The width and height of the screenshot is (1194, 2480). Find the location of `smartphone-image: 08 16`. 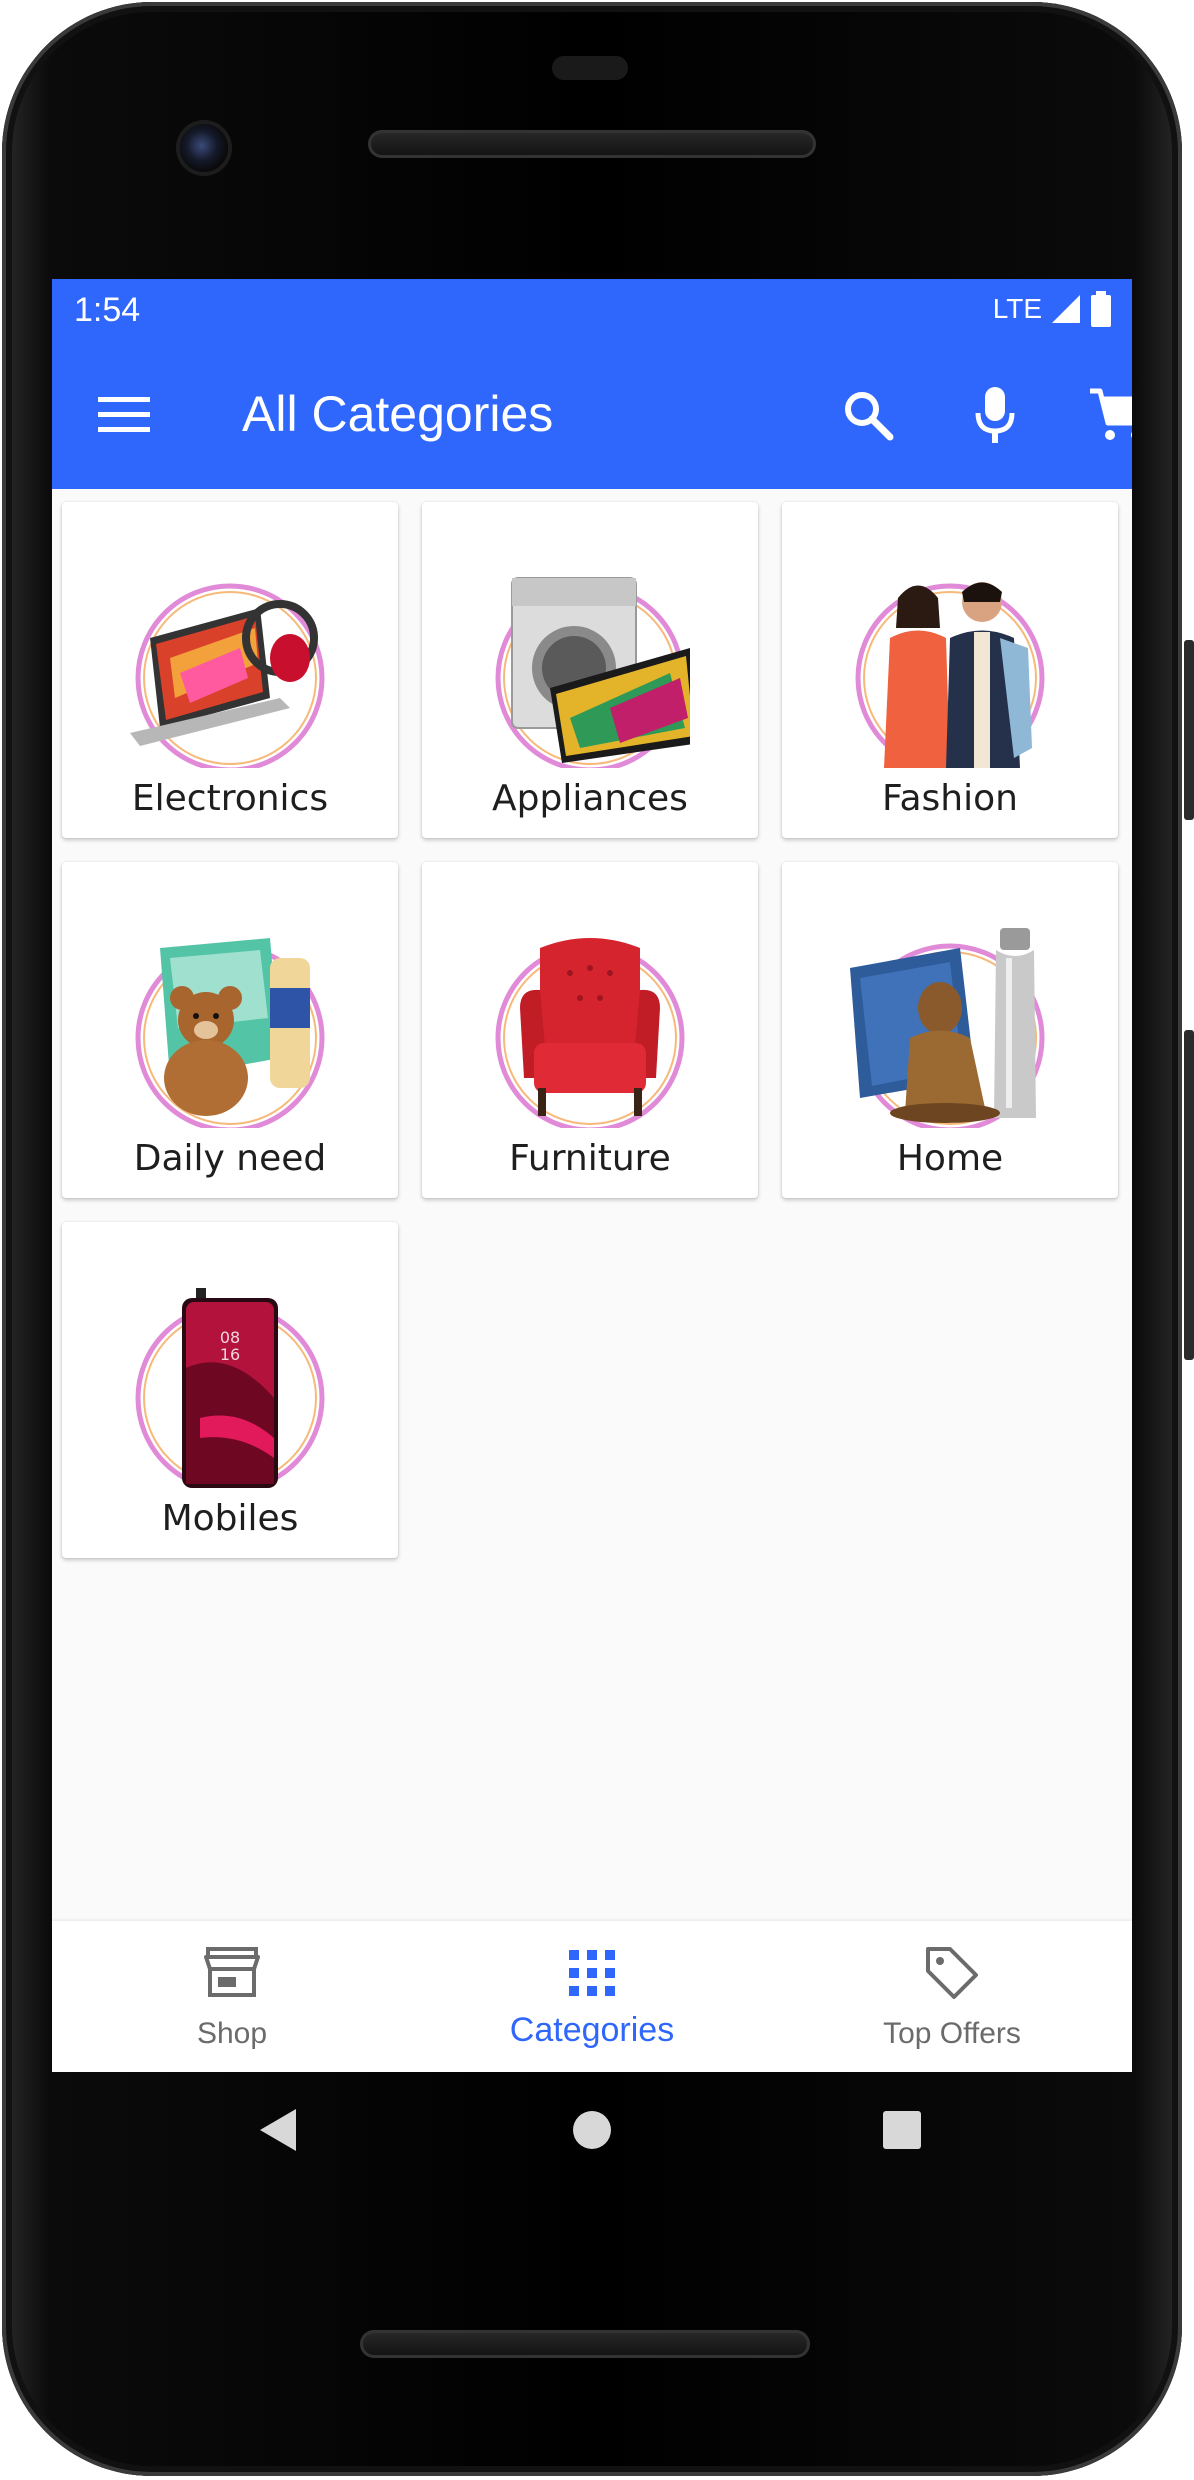

smartphone-image: 08 16 is located at coordinates (230, 1388).